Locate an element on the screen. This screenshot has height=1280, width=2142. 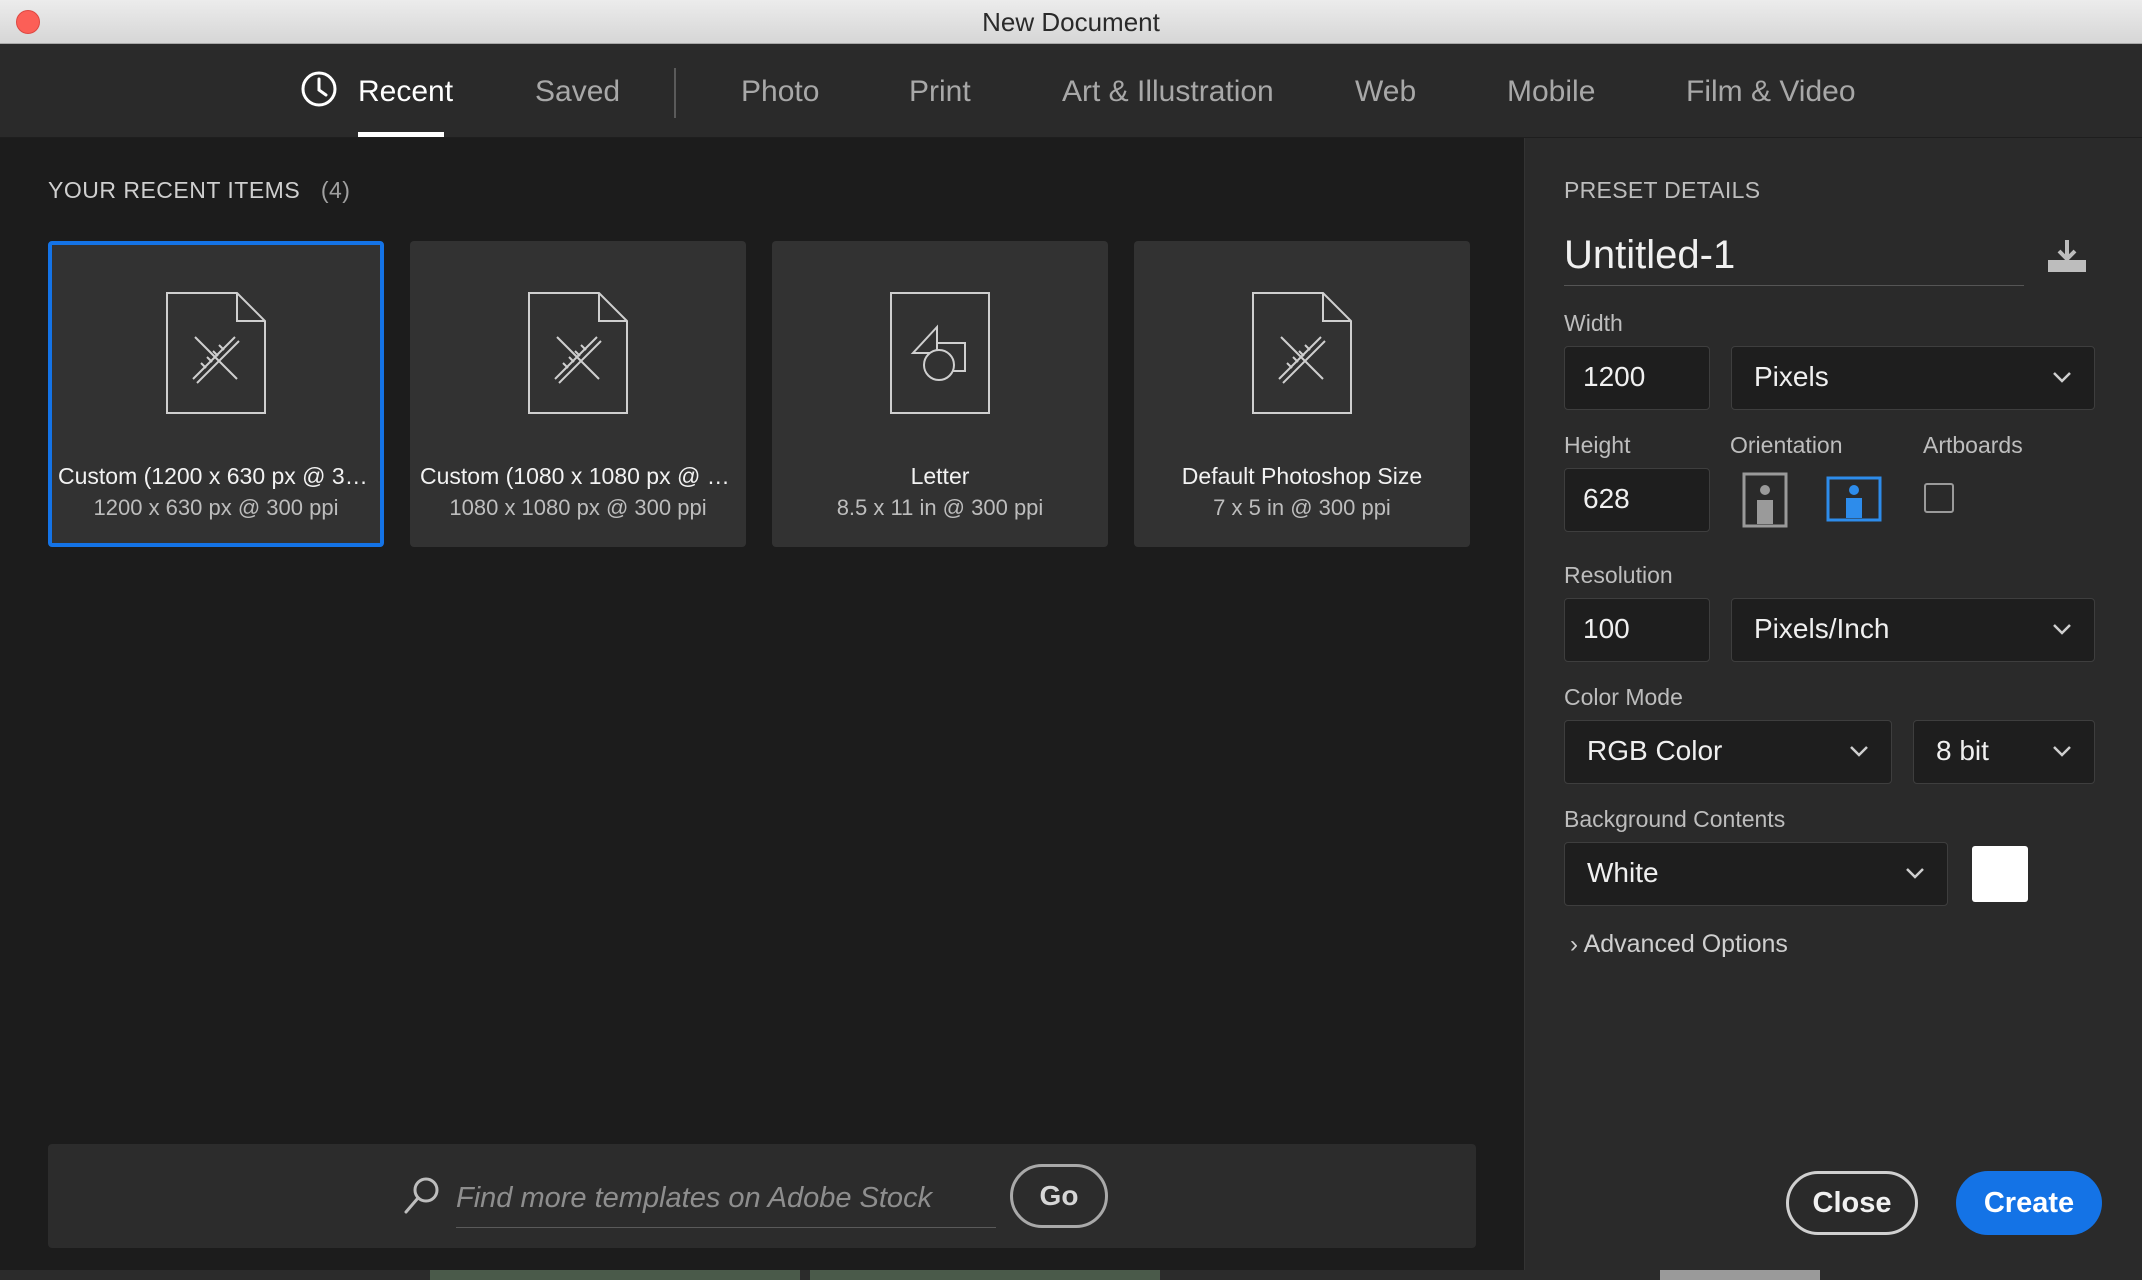
tab-web: Web is located at coordinates (1385, 92).